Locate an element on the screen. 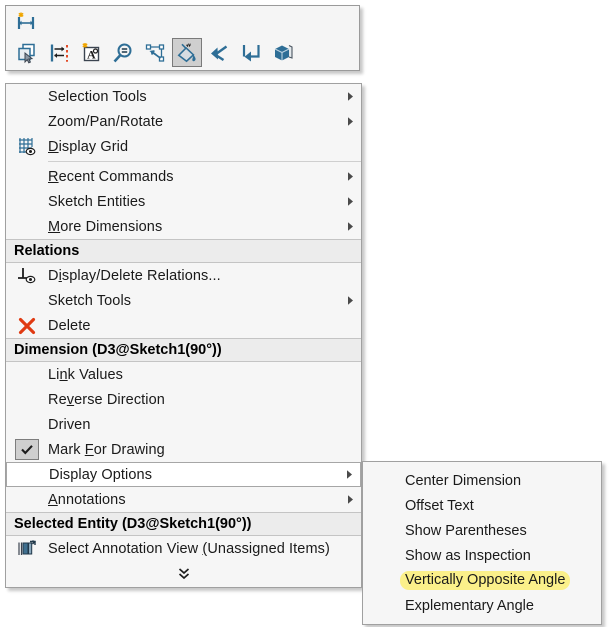 The width and height of the screenshot is (610, 627). undo-button is located at coordinates (219, 52).